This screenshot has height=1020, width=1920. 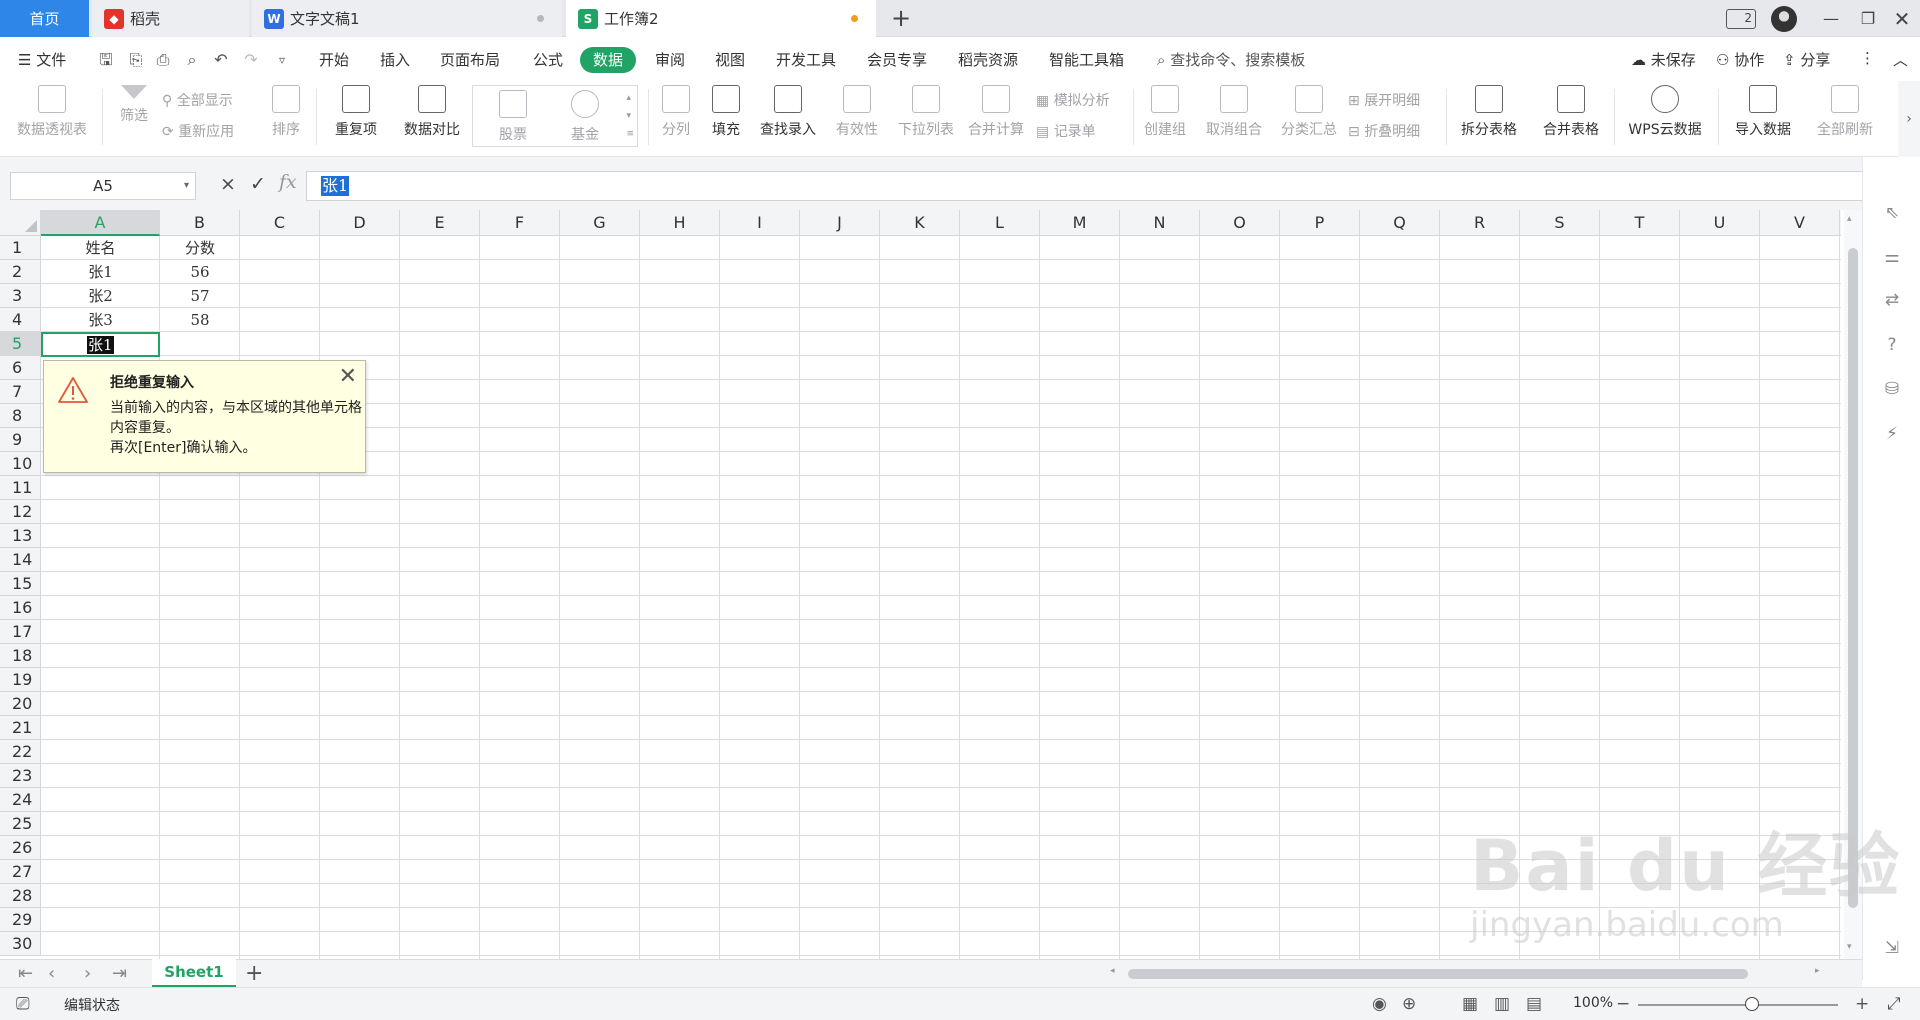 I want to click on zoom-out-icon: −, so click(x=1623, y=1004).